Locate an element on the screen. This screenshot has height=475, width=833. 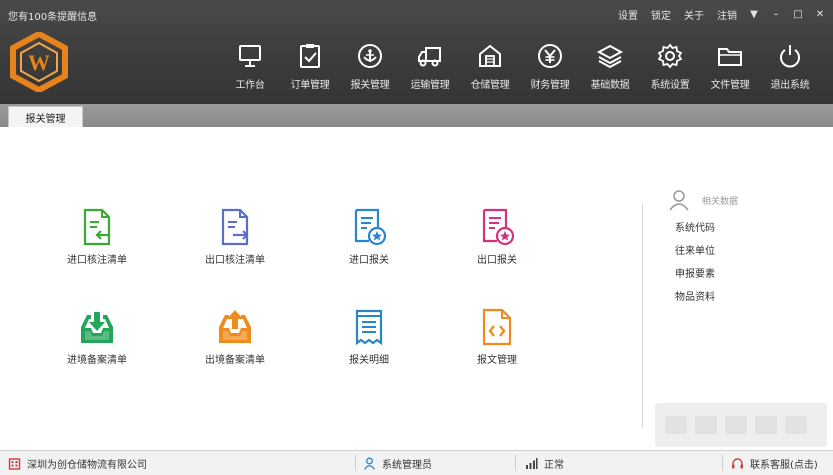
inbox-download-icon is located at coordinates (97, 327).